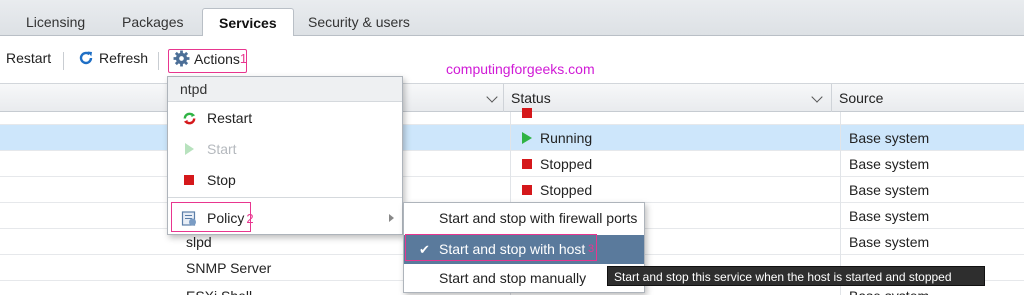 The width and height of the screenshot is (1024, 295). What do you see at coordinates (520, 69) in the screenshot?
I see `watermark: computingforgeeks.com` at bounding box center [520, 69].